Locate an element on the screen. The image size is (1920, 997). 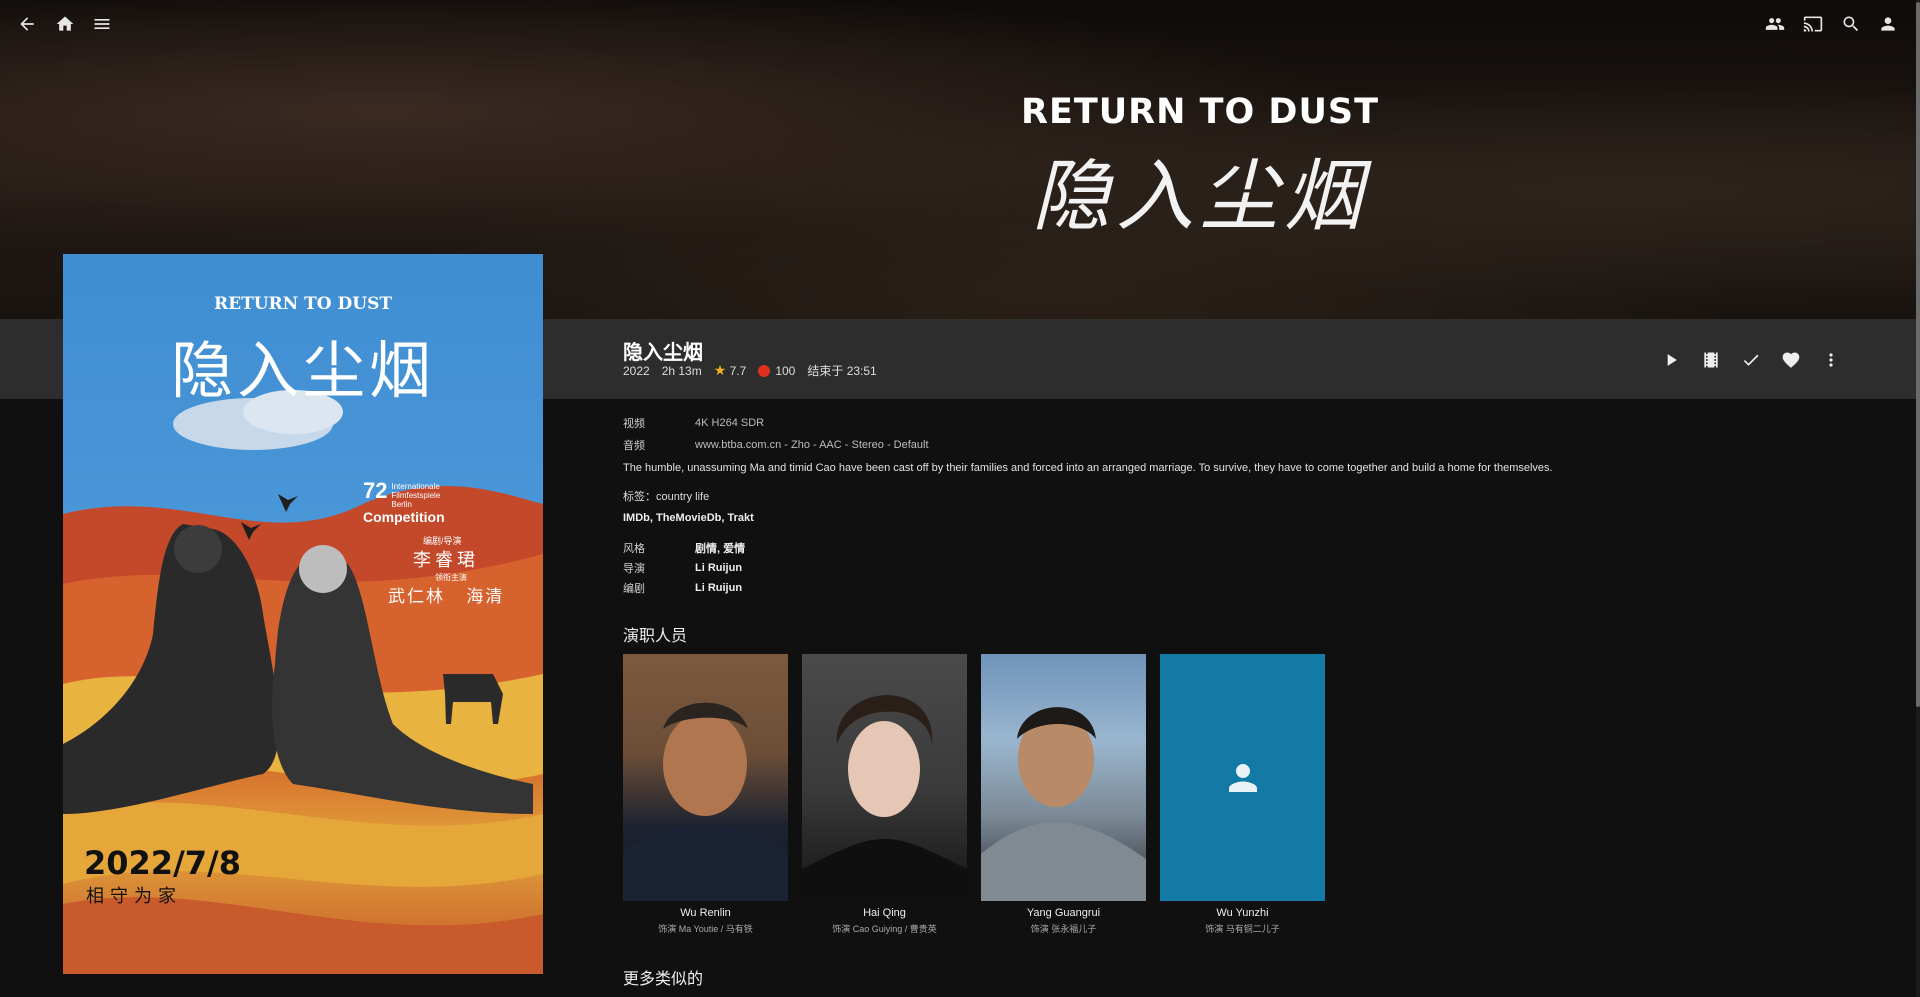
user-icon is located at coordinates (1888, 24).